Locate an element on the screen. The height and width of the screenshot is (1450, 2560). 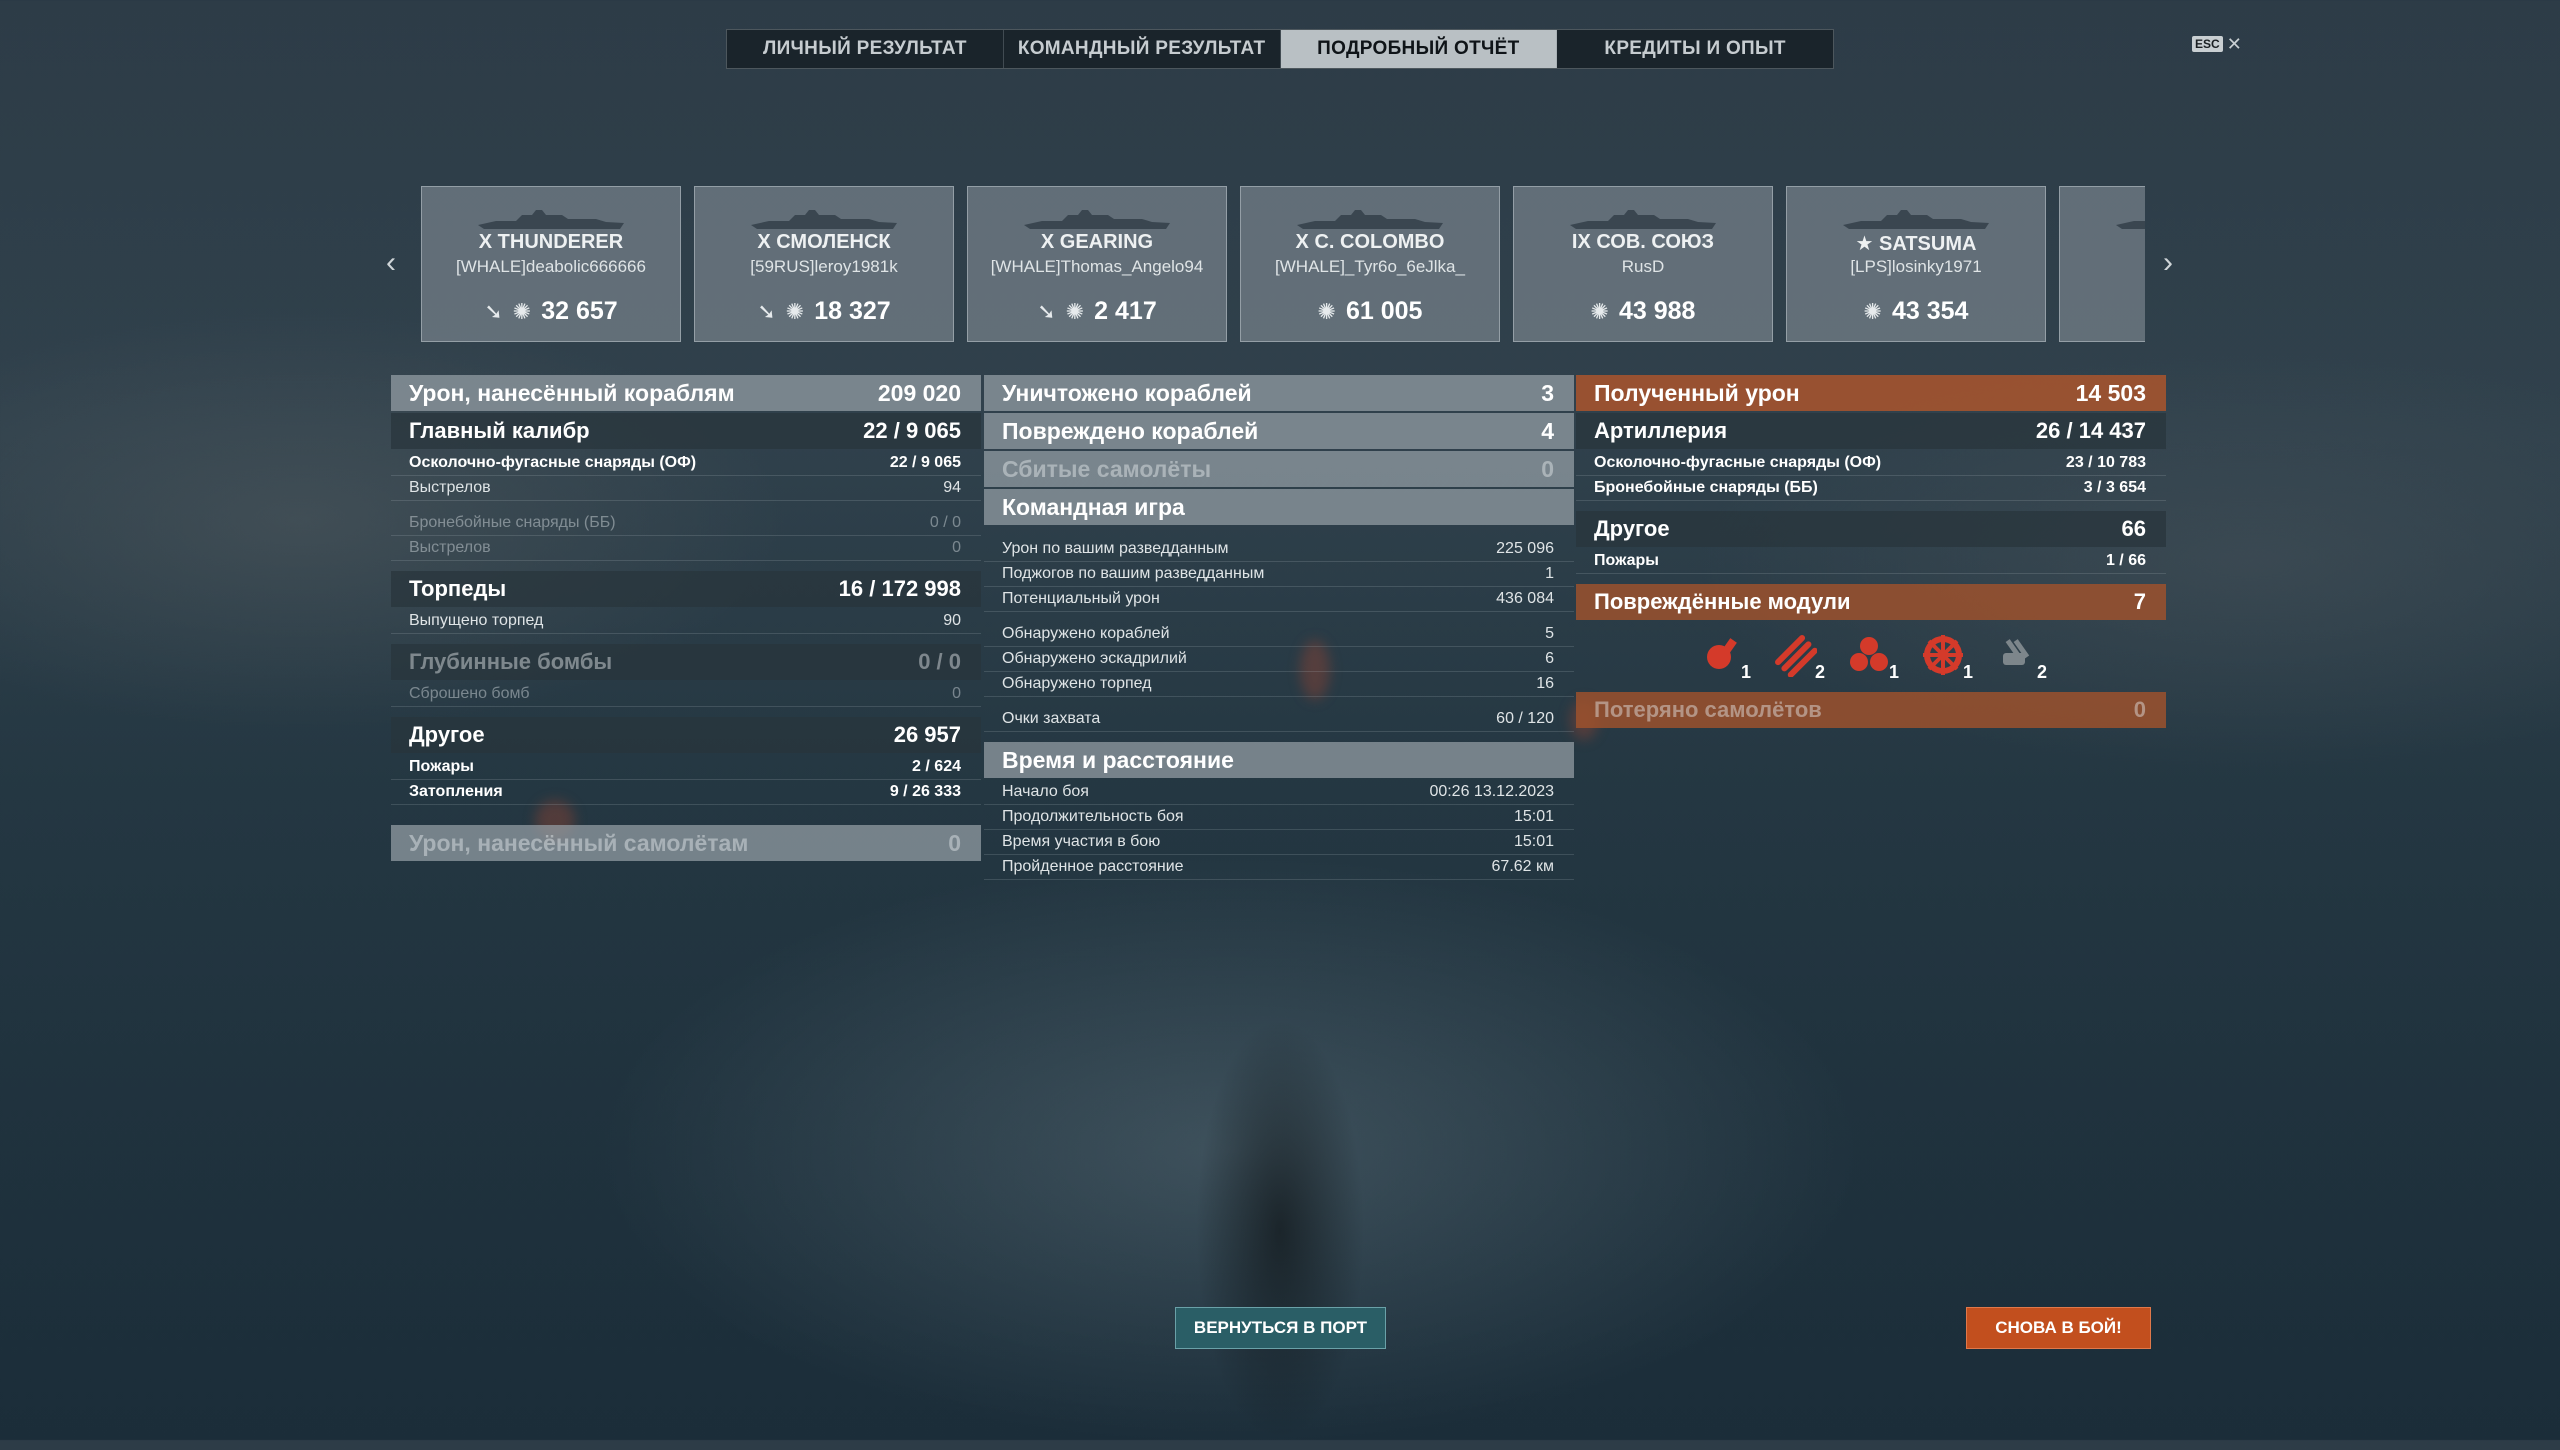
time-distance-header: Время и расстояние is located at coordinates (1279, 760).